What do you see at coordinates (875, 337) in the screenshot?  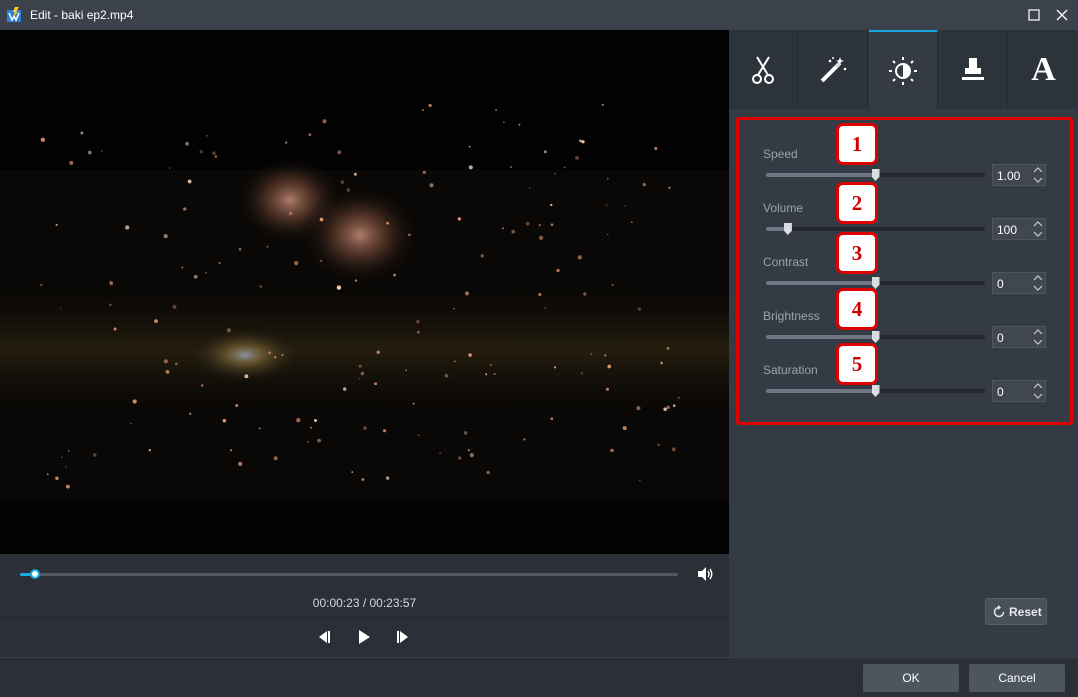 I see `brightness-slider-thumb` at bounding box center [875, 337].